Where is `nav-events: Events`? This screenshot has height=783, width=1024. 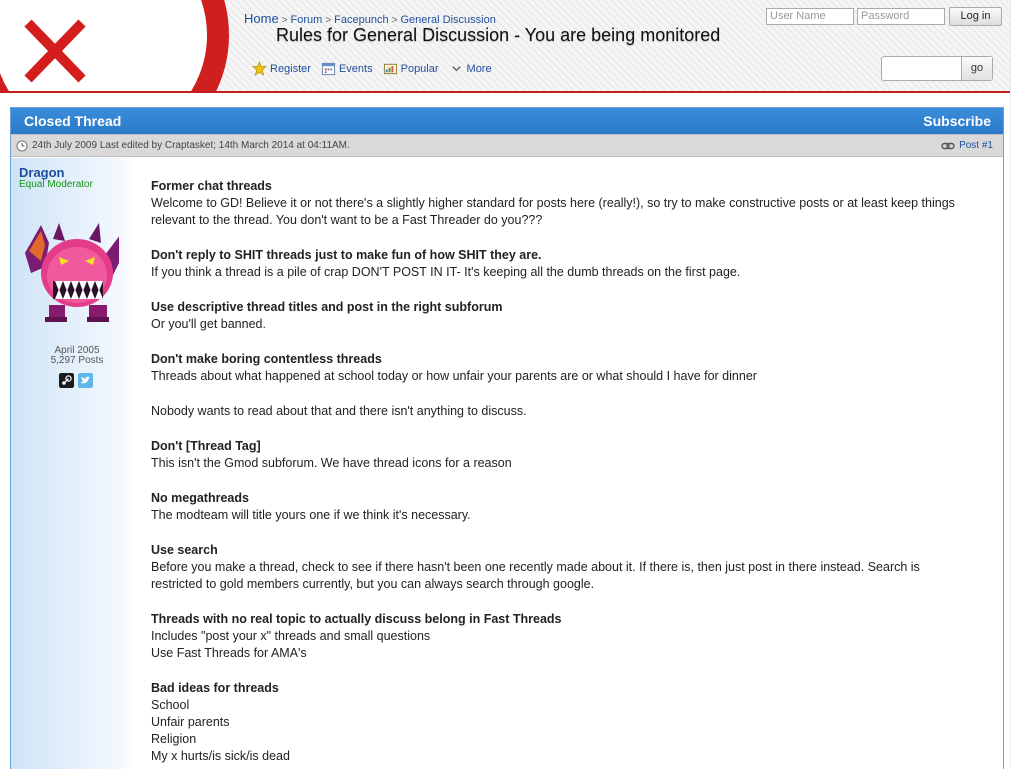
nav-events: Events is located at coordinates (347, 68).